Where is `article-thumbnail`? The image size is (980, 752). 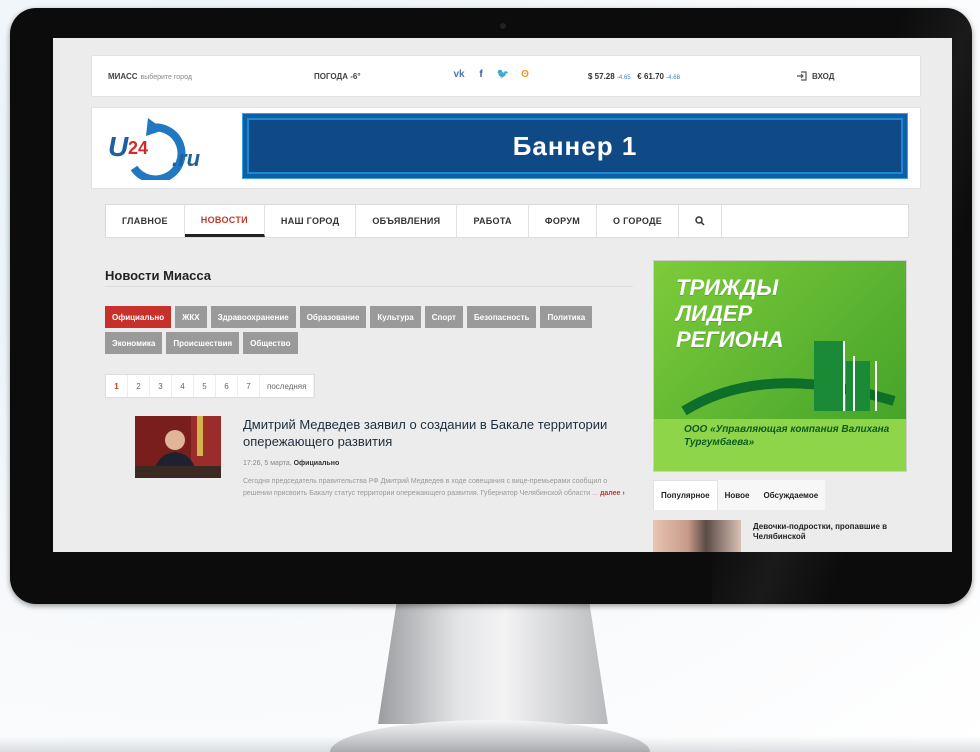 article-thumbnail is located at coordinates (178, 447).